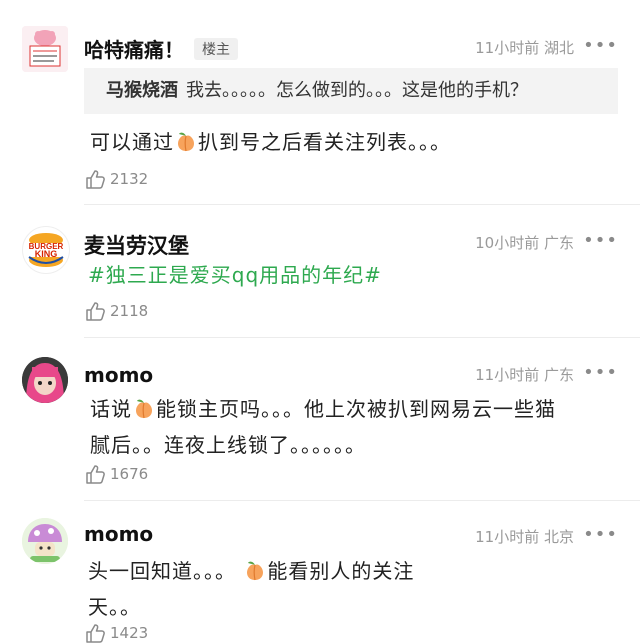 The image size is (640, 644). Describe the element at coordinates (129, 474) in the screenshot. I see `like-count: 1676` at that location.